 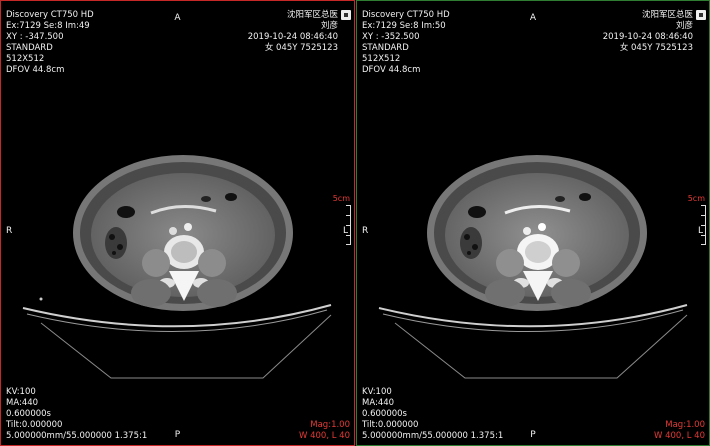 I want to click on exam-series-image: Ex:7129 Se:8 Im:49, so click(x=48, y=26).